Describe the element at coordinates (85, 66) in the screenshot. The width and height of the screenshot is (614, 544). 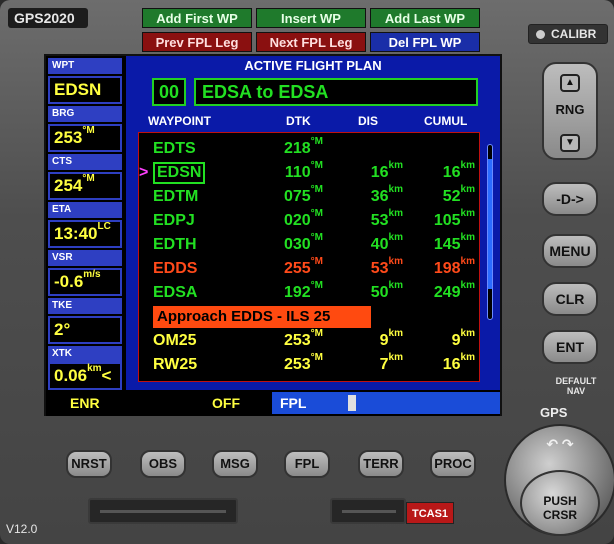
I see `wpt-label: WPT` at that location.